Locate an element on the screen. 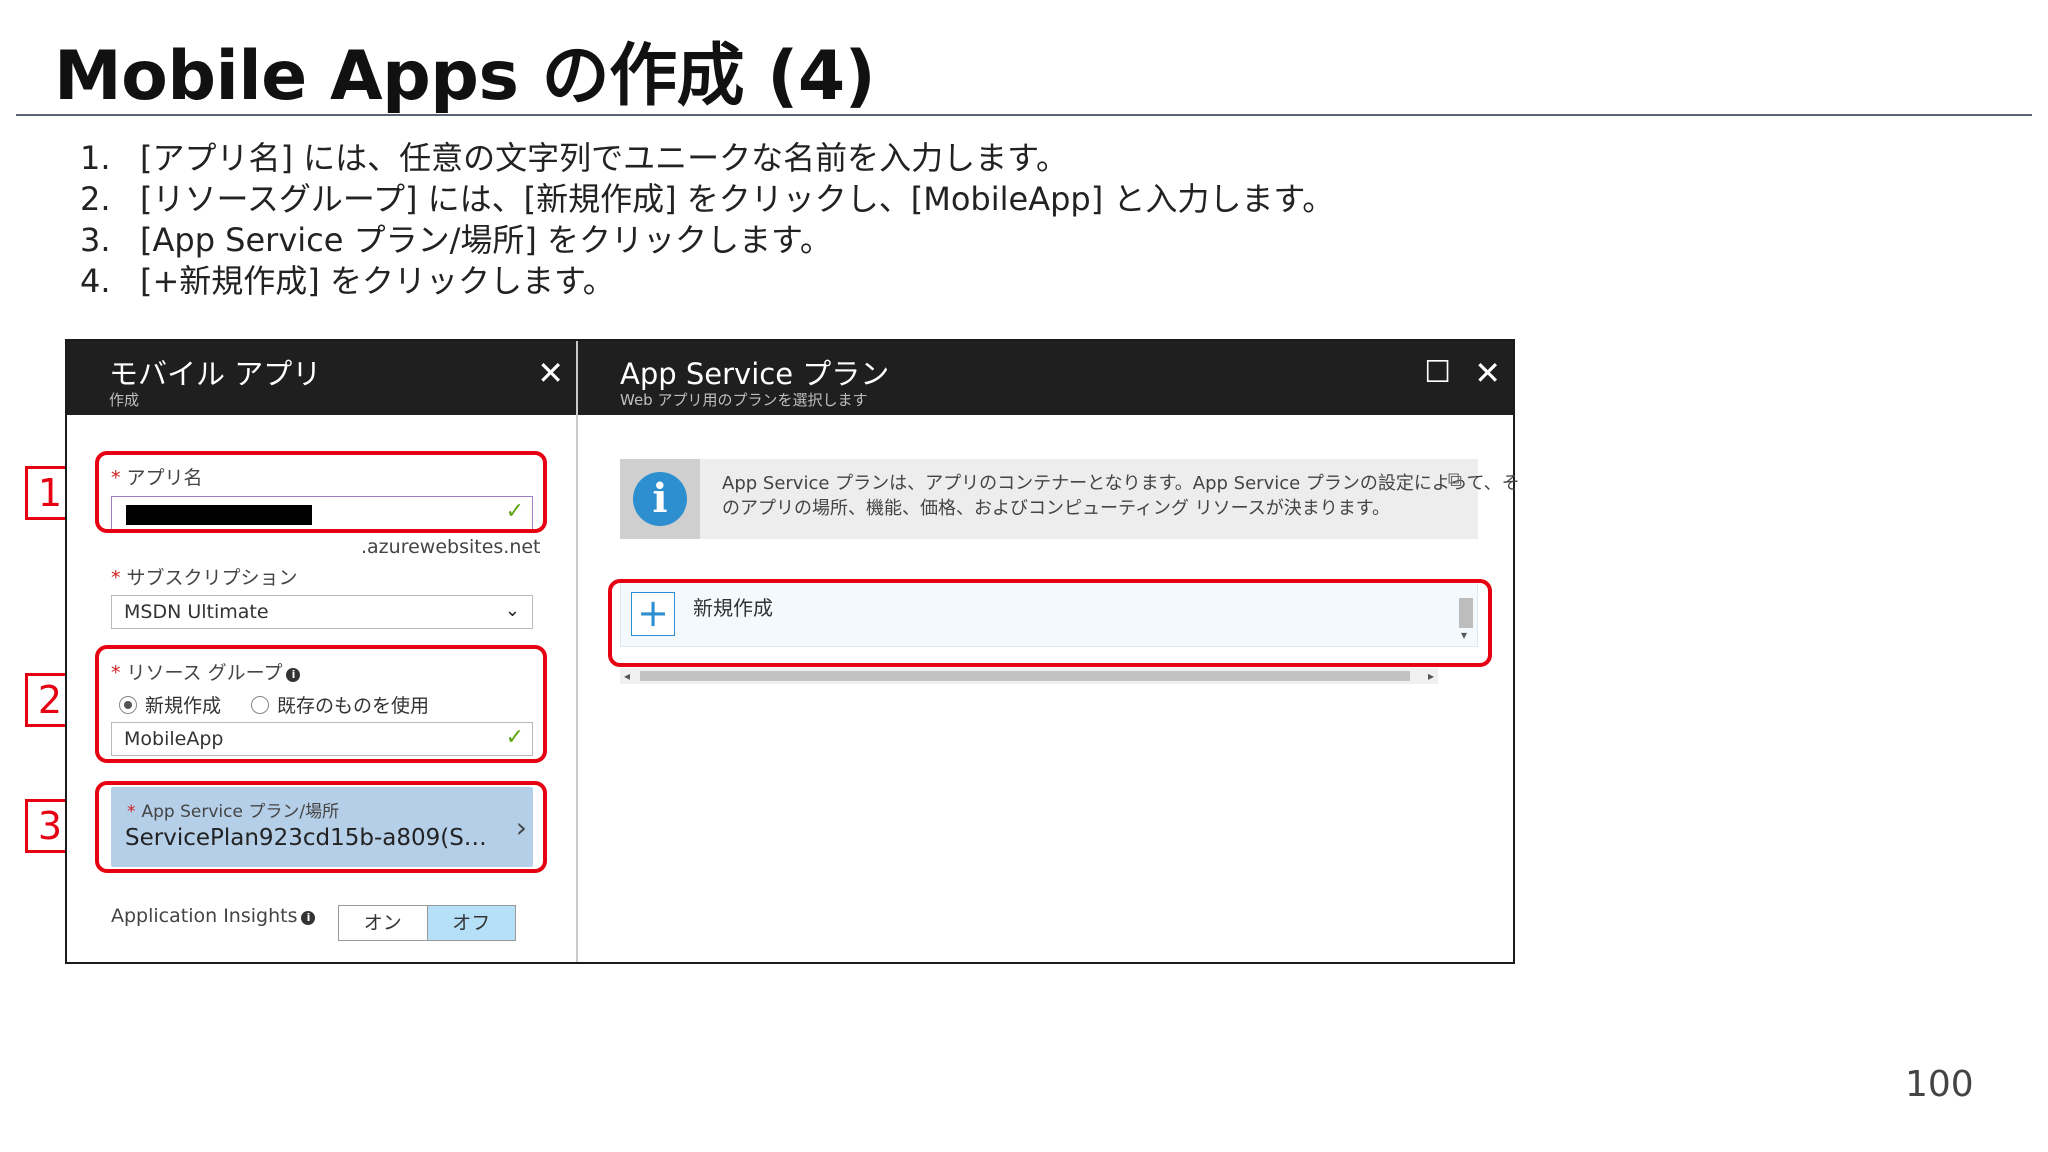 This screenshot has width=2048, height=1152. subscription-label: * サブスクリプション is located at coordinates (204, 578).